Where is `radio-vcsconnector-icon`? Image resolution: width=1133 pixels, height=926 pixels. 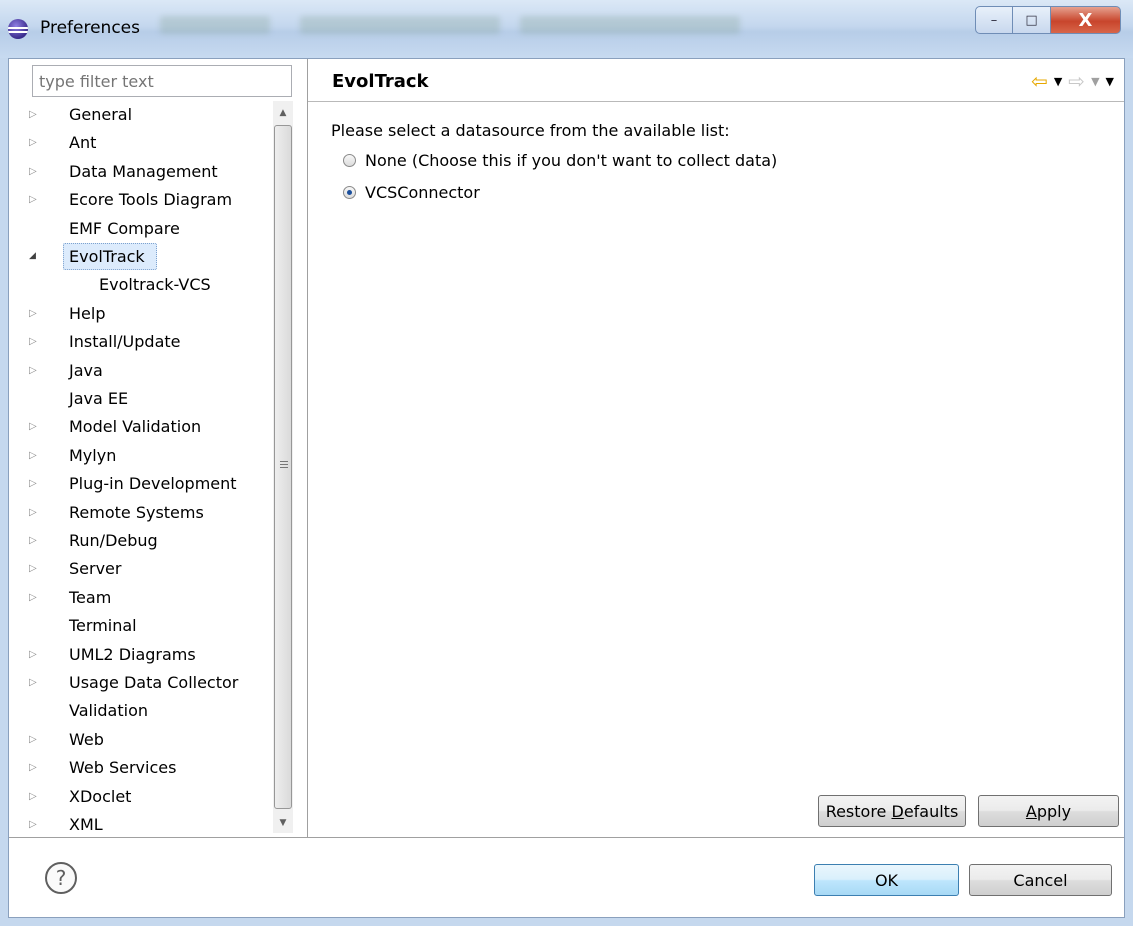 radio-vcsconnector-icon is located at coordinates (349, 192).